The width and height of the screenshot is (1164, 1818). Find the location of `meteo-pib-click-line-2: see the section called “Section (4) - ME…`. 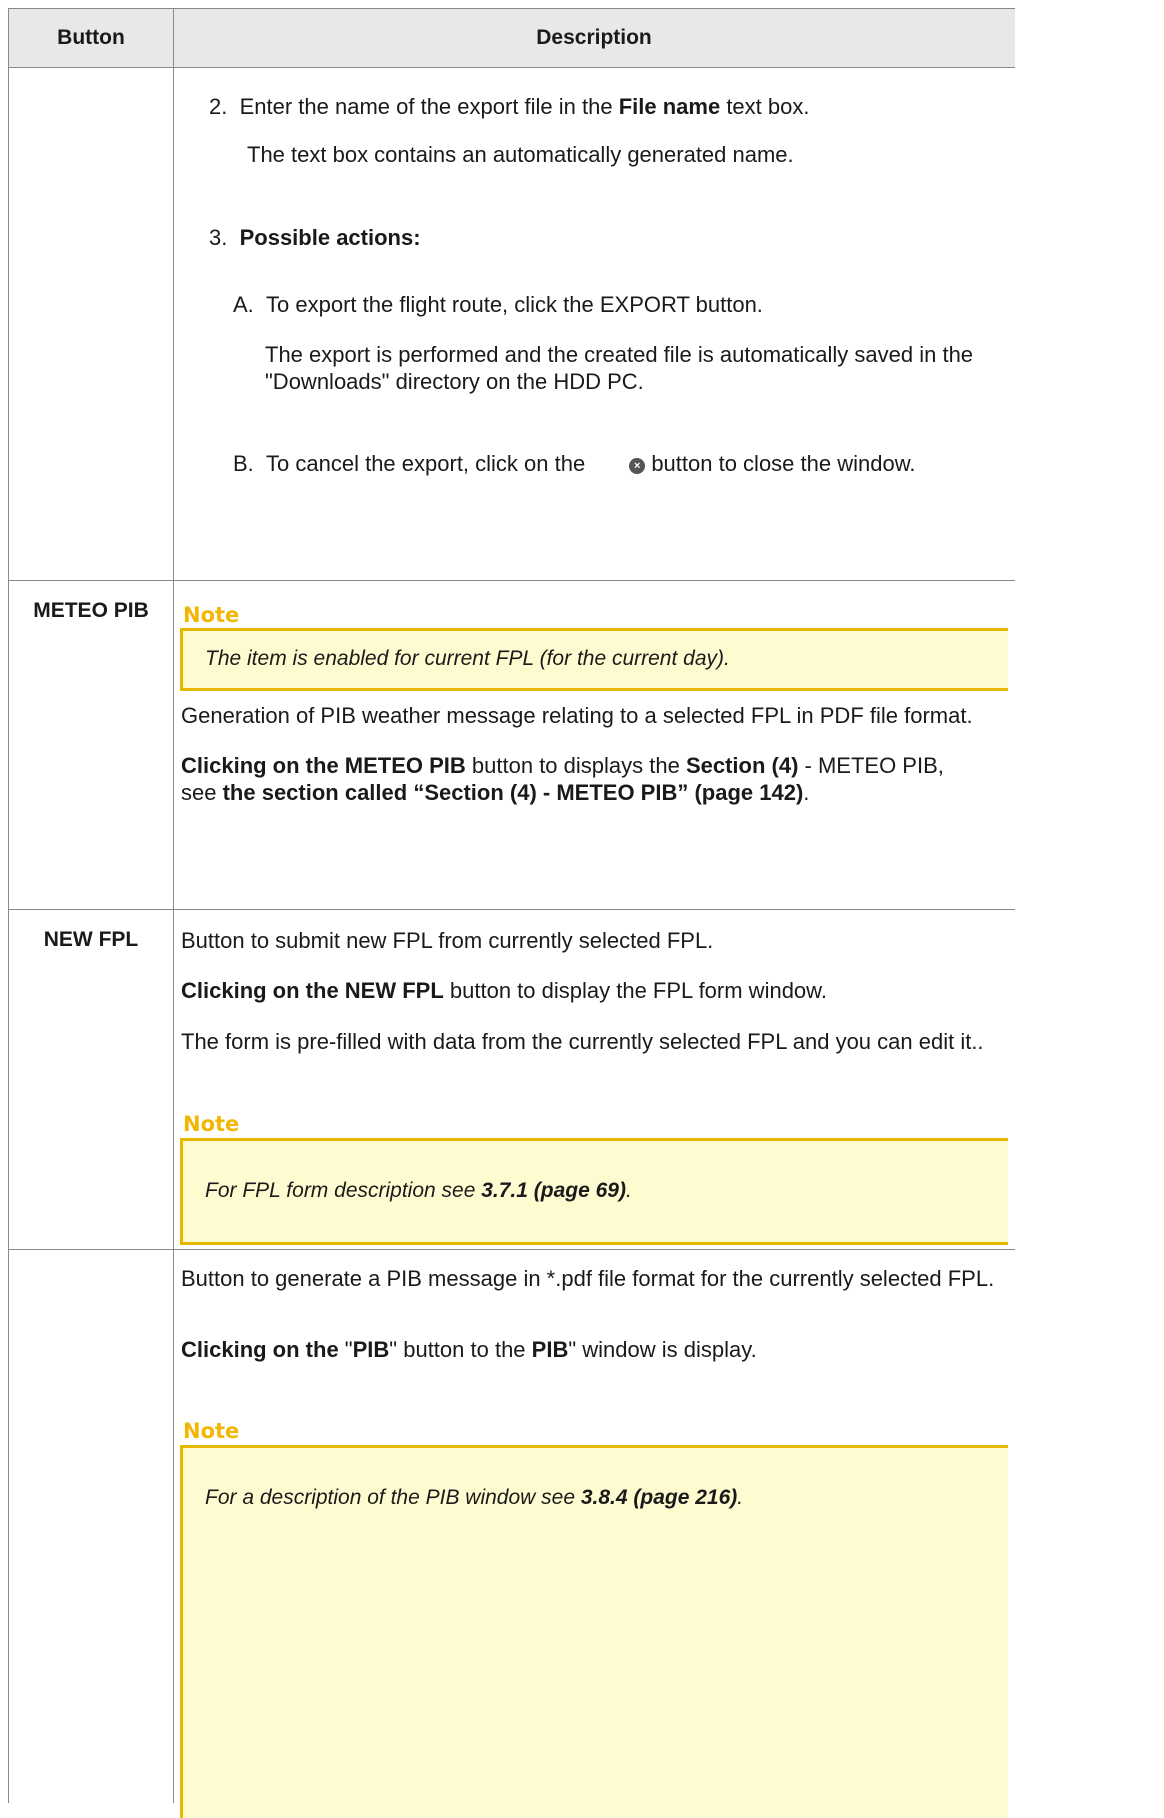

meteo-pib-click-line-2: see the section called “Section (4) - ME… is located at coordinates (495, 792).